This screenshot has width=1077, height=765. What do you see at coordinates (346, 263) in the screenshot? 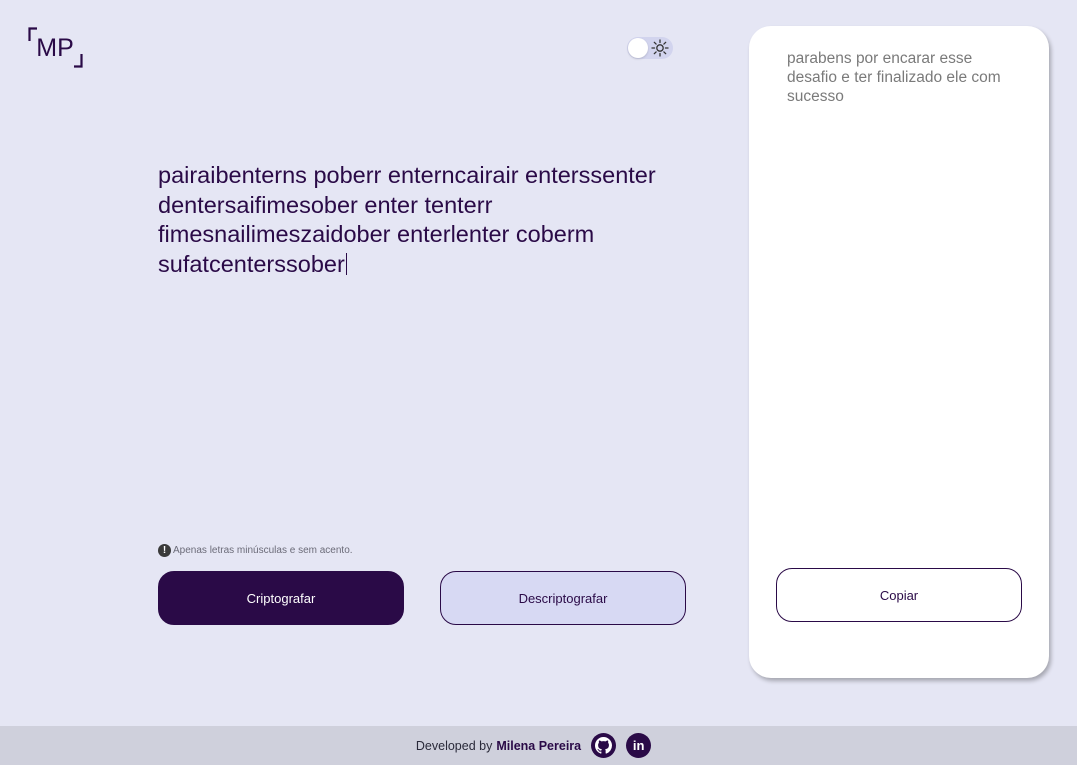
I see `text-caret` at bounding box center [346, 263].